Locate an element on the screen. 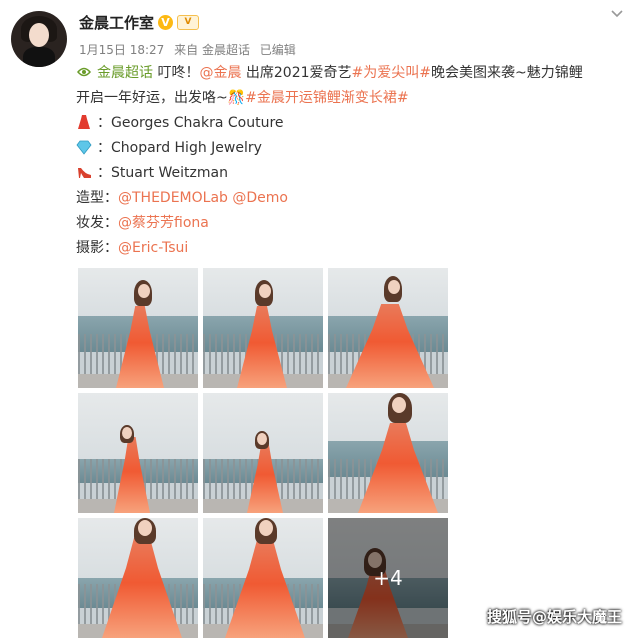  shoe-label: ：Stuart Weitzman is located at coordinates (162, 173).